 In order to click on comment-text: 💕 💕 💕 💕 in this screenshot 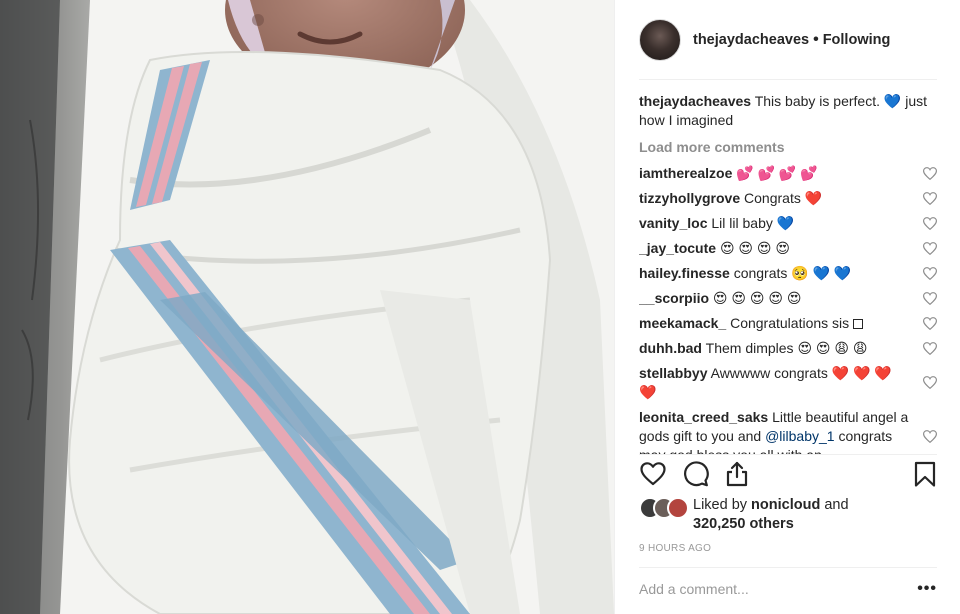, I will do `click(777, 173)`.